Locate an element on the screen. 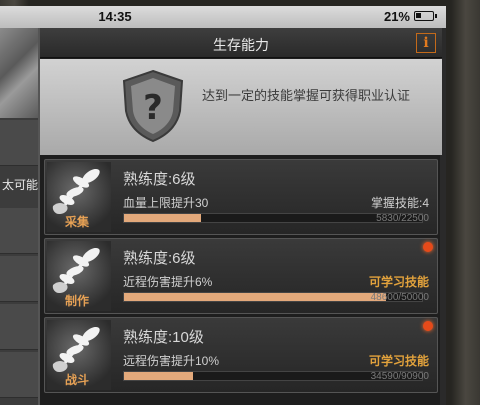 Image resolution: width=480 pixels, height=405 pixels. card-exp: 34590/90900 is located at coordinates (399, 376).